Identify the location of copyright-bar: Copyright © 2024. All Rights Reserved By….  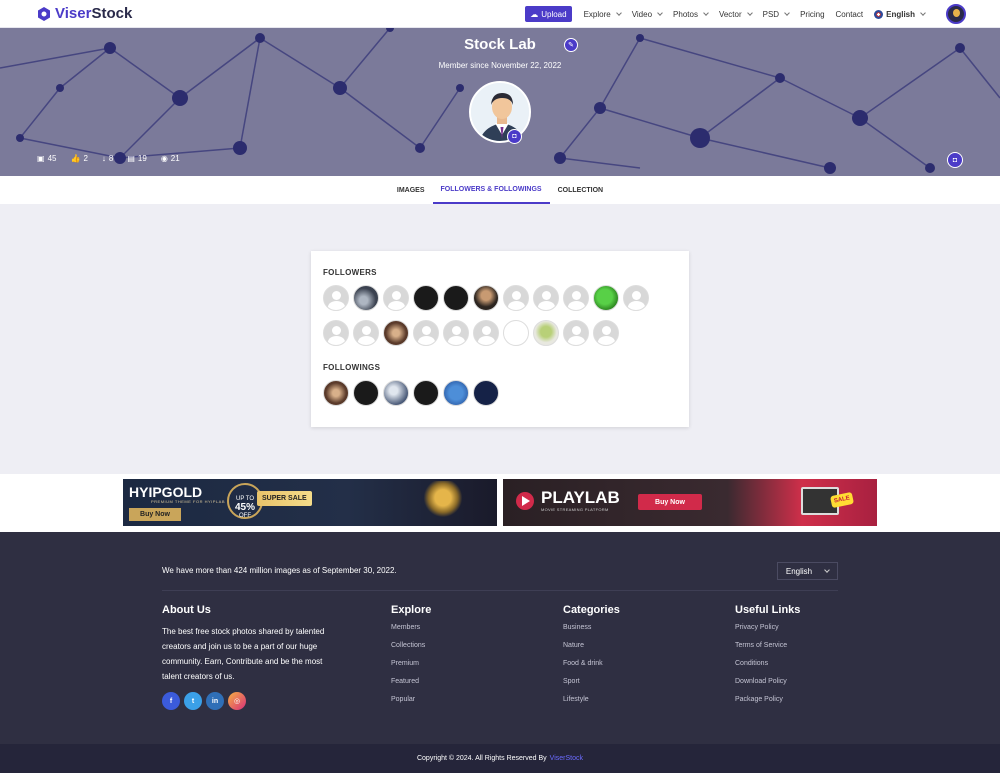
(500, 758).